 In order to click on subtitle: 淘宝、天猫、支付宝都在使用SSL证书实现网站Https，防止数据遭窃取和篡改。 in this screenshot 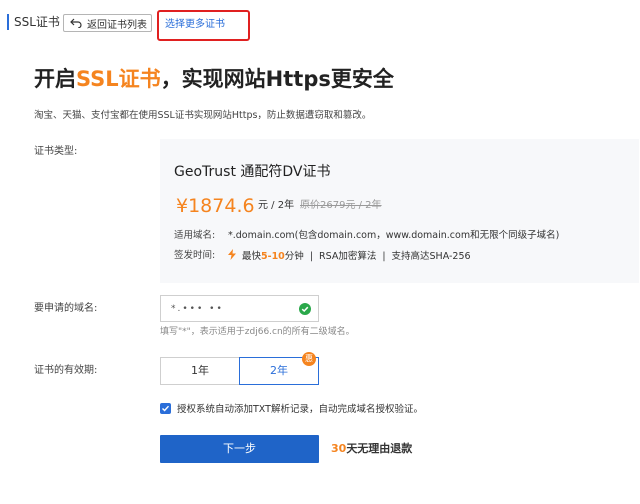, I will do `click(203, 115)`.